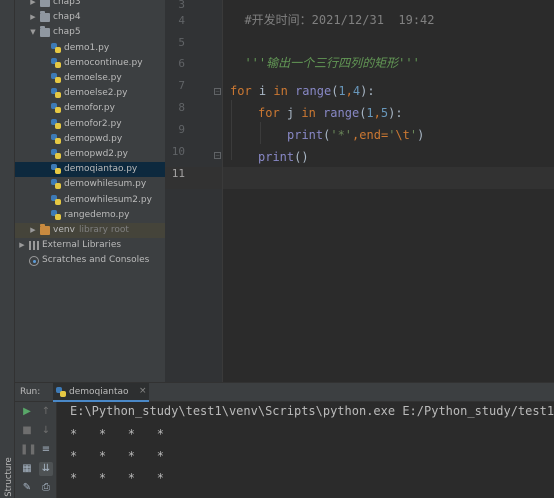 The width and height of the screenshot is (554, 498). Describe the element at coordinates (367, 91) in the screenshot. I see `code-paren: ):` at that location.